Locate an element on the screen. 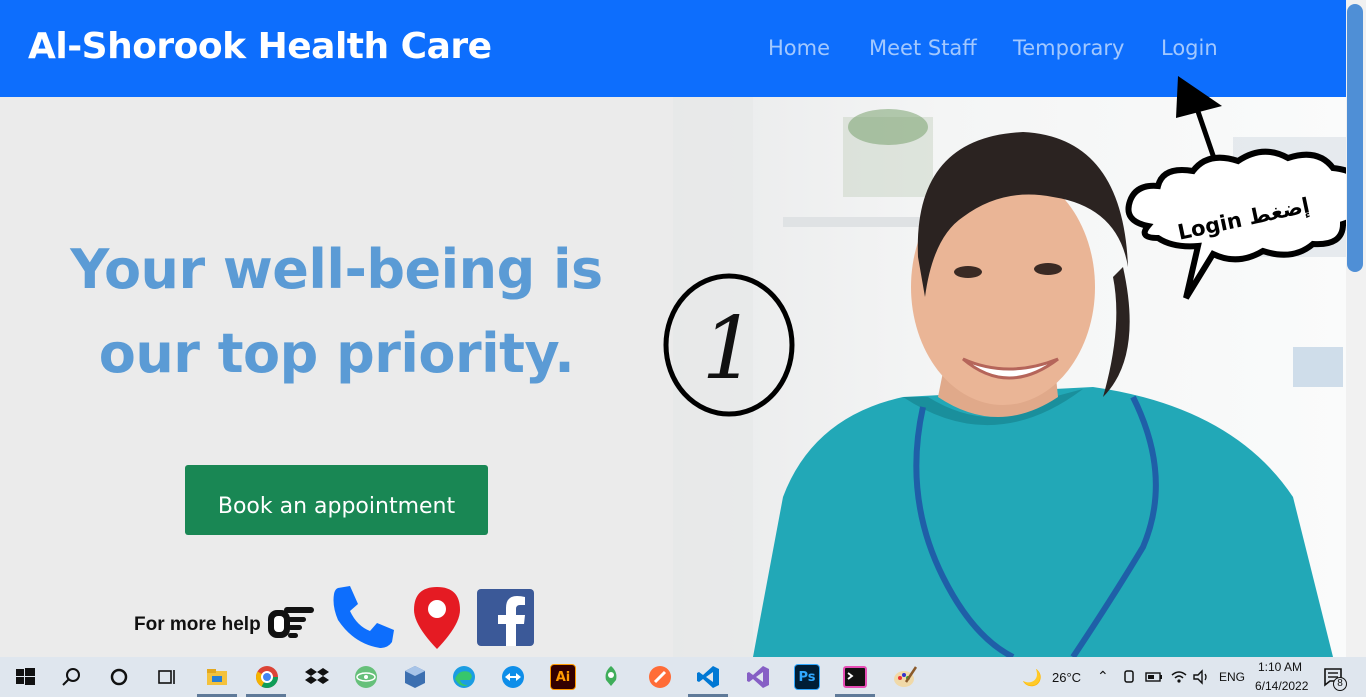 The height and width of the screenshot is (697, 1366). clock-time: 1:10 AM is located at coordinates (1280, 667).